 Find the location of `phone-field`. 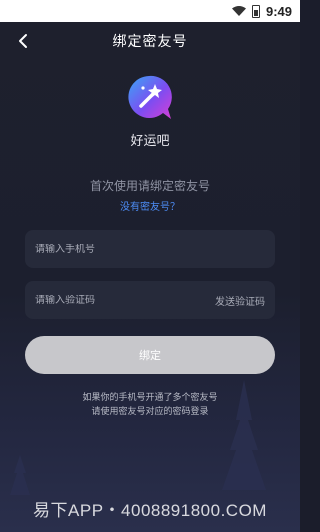

phone-field is located at coordinates (150, 249).